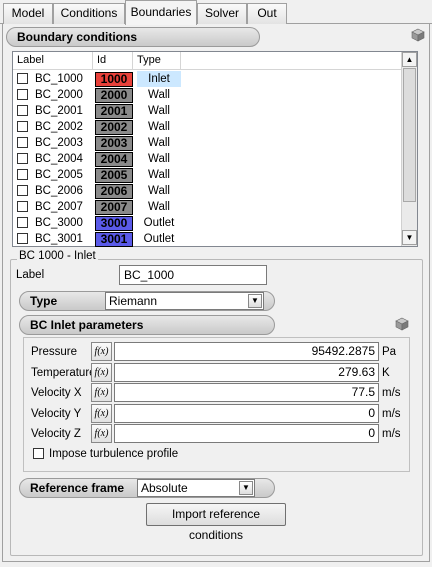  I want to click on row-label: BC_2001, so click(59, 111).